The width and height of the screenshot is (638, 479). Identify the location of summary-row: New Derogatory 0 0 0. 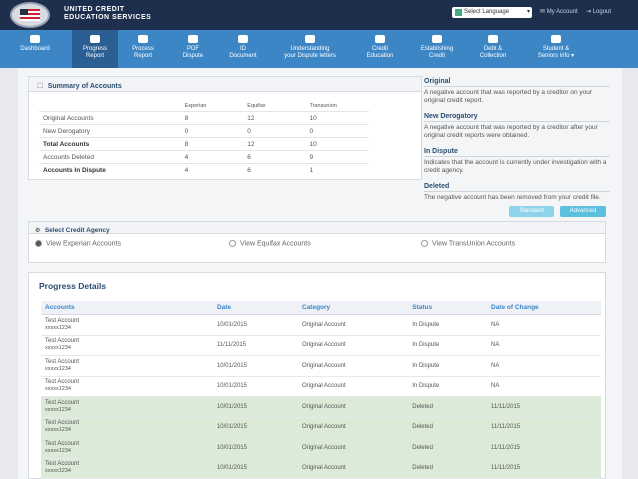
(204, 131).